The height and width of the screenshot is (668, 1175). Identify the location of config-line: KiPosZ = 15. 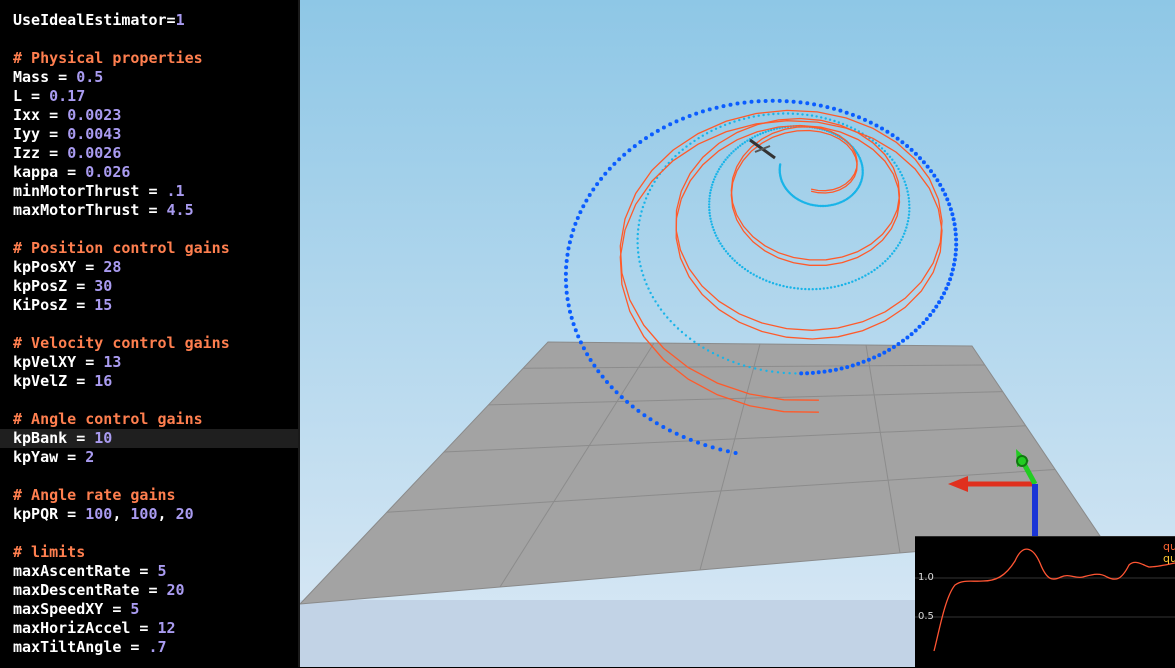
(62, 305).